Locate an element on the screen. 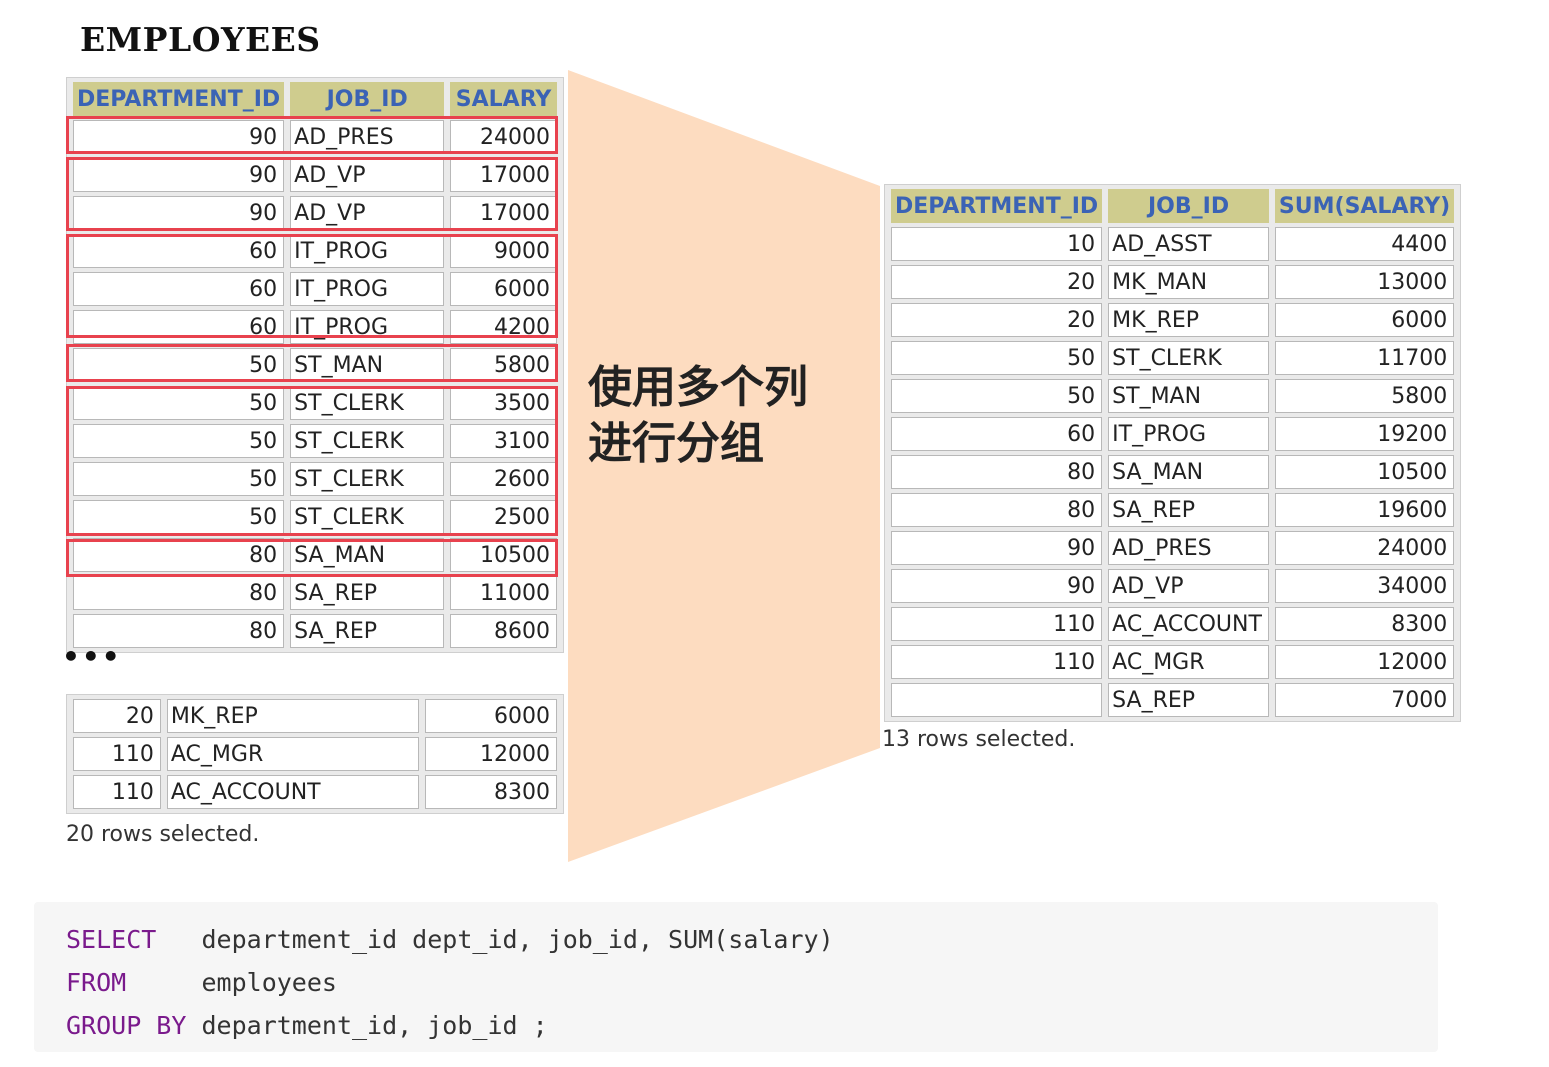 The width and height of the screenshot is (1549, 1067). job-id-cell: ST_MAN is located at coordinates (1188, 396).